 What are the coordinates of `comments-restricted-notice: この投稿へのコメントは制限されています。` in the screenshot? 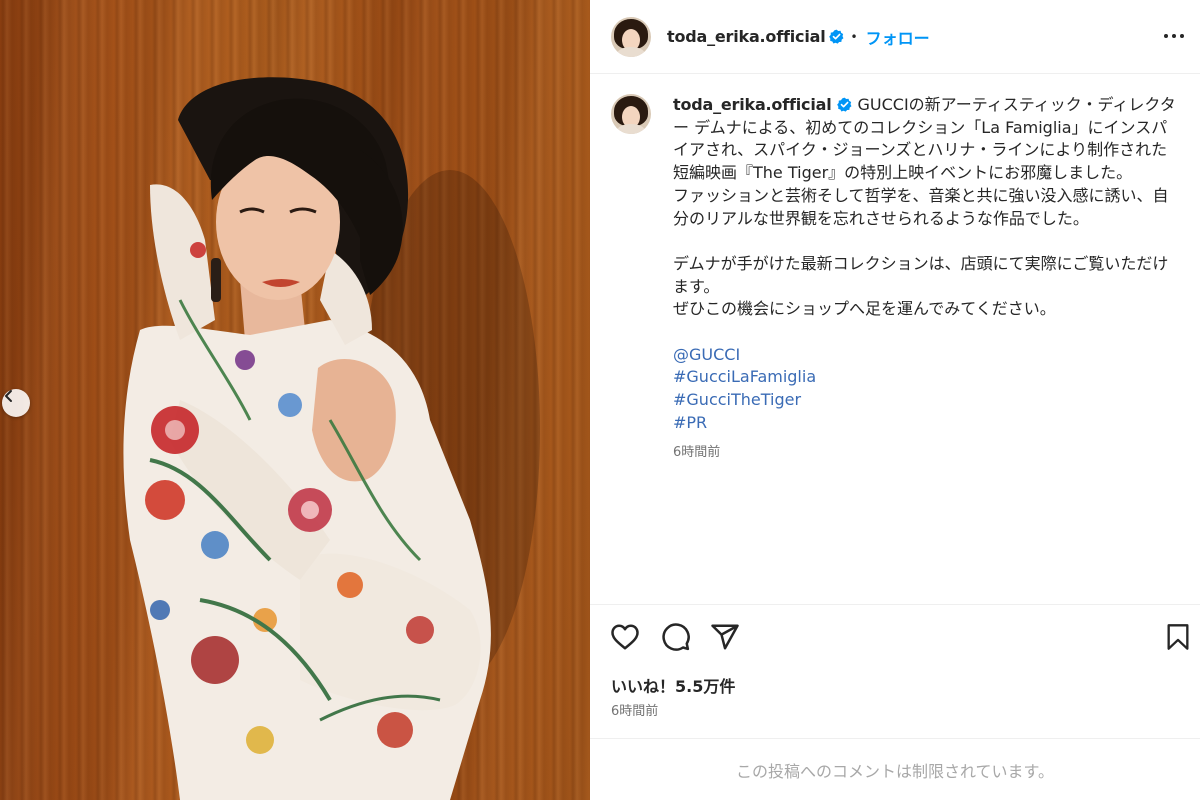 It's located at (895, 769).